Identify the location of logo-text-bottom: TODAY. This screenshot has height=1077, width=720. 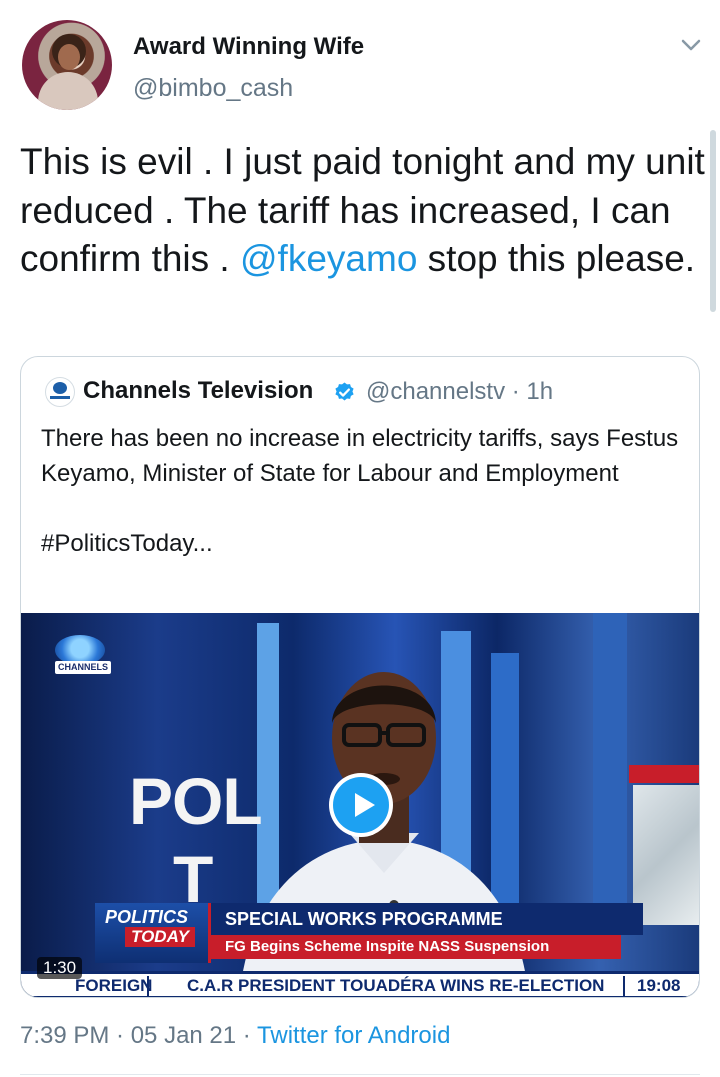
(160, 937).